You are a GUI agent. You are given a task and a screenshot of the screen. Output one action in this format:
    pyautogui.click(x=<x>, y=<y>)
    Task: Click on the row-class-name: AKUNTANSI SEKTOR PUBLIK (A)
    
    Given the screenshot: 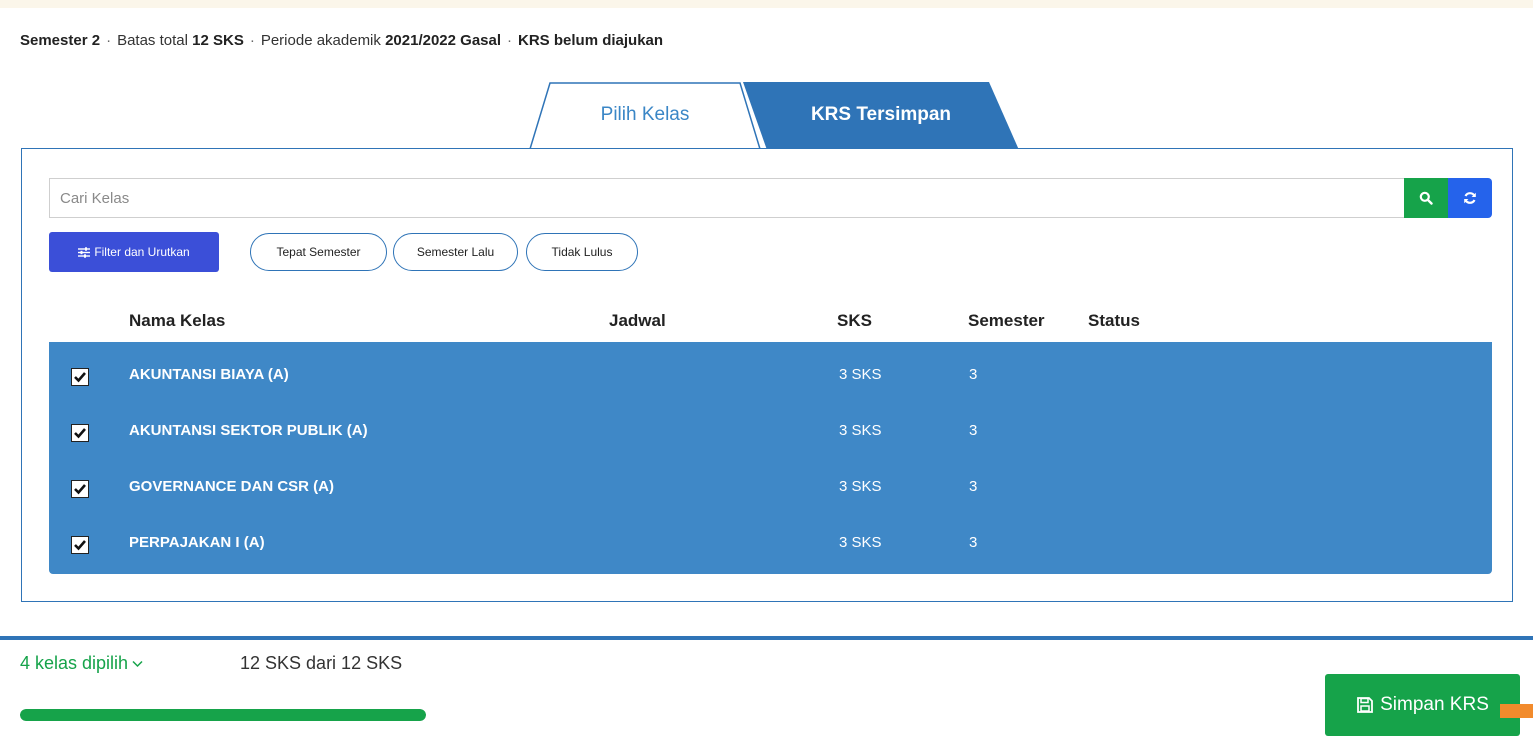 What is the action you would take?
    pyautogui.click(x=248, y=430)
    